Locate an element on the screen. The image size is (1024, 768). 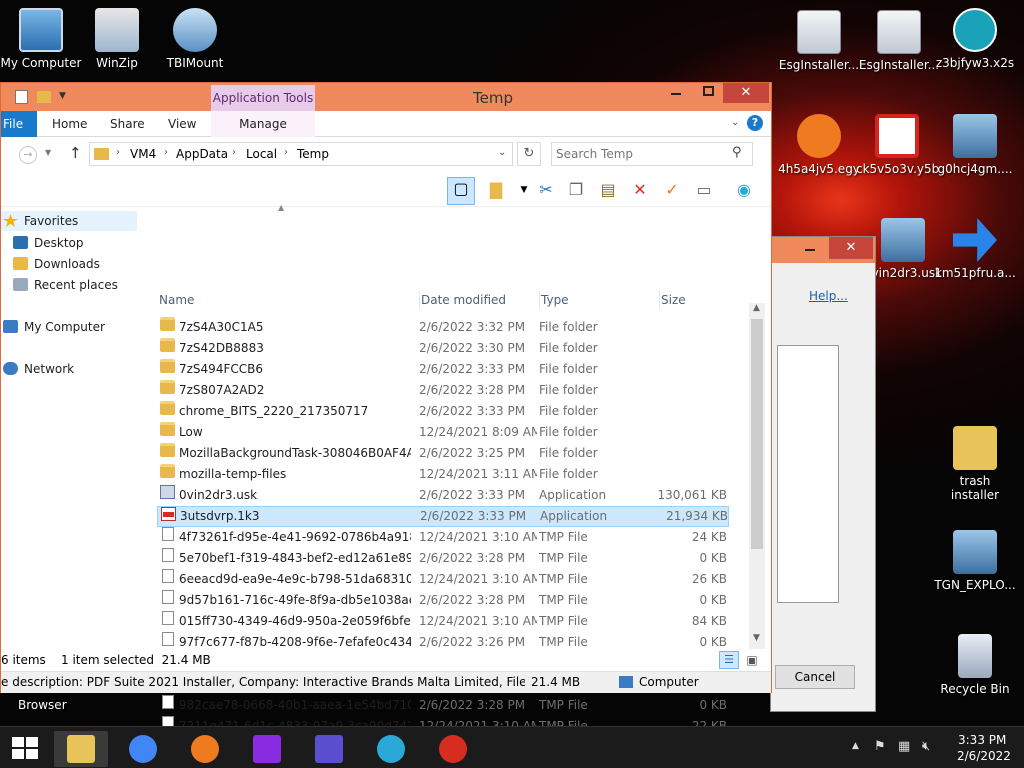
desktop-icon-trash-installer: trash installer is located at coordinates (975, 464).